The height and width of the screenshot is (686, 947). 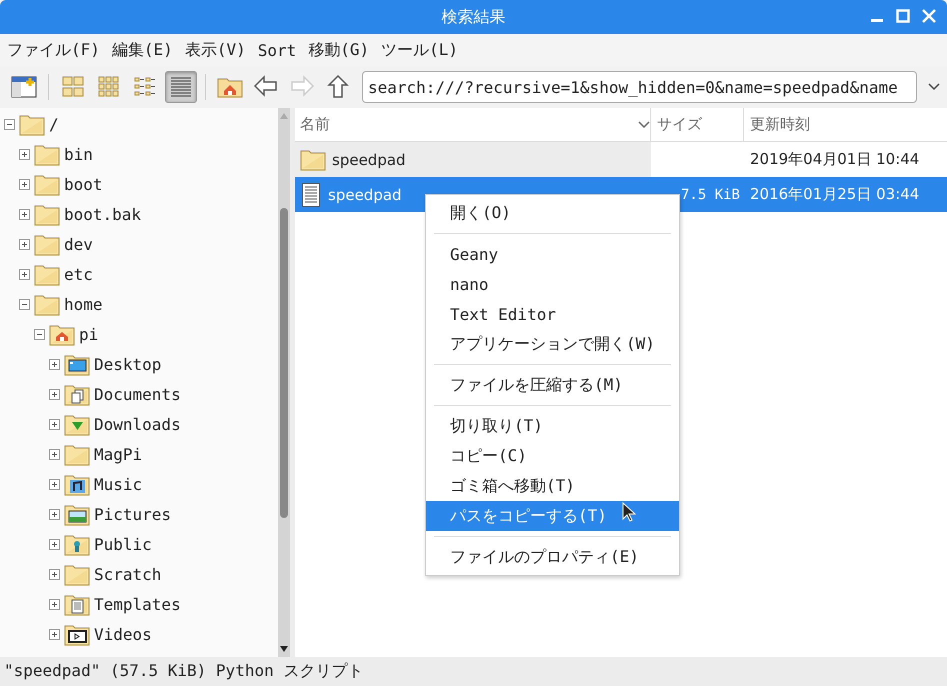 What do you see at coordinates (473, 671) in the screenshot?
I see `status-text: "speedpad" (57.5 KiB) Python スクリプト` at bounding box center [473, 671].